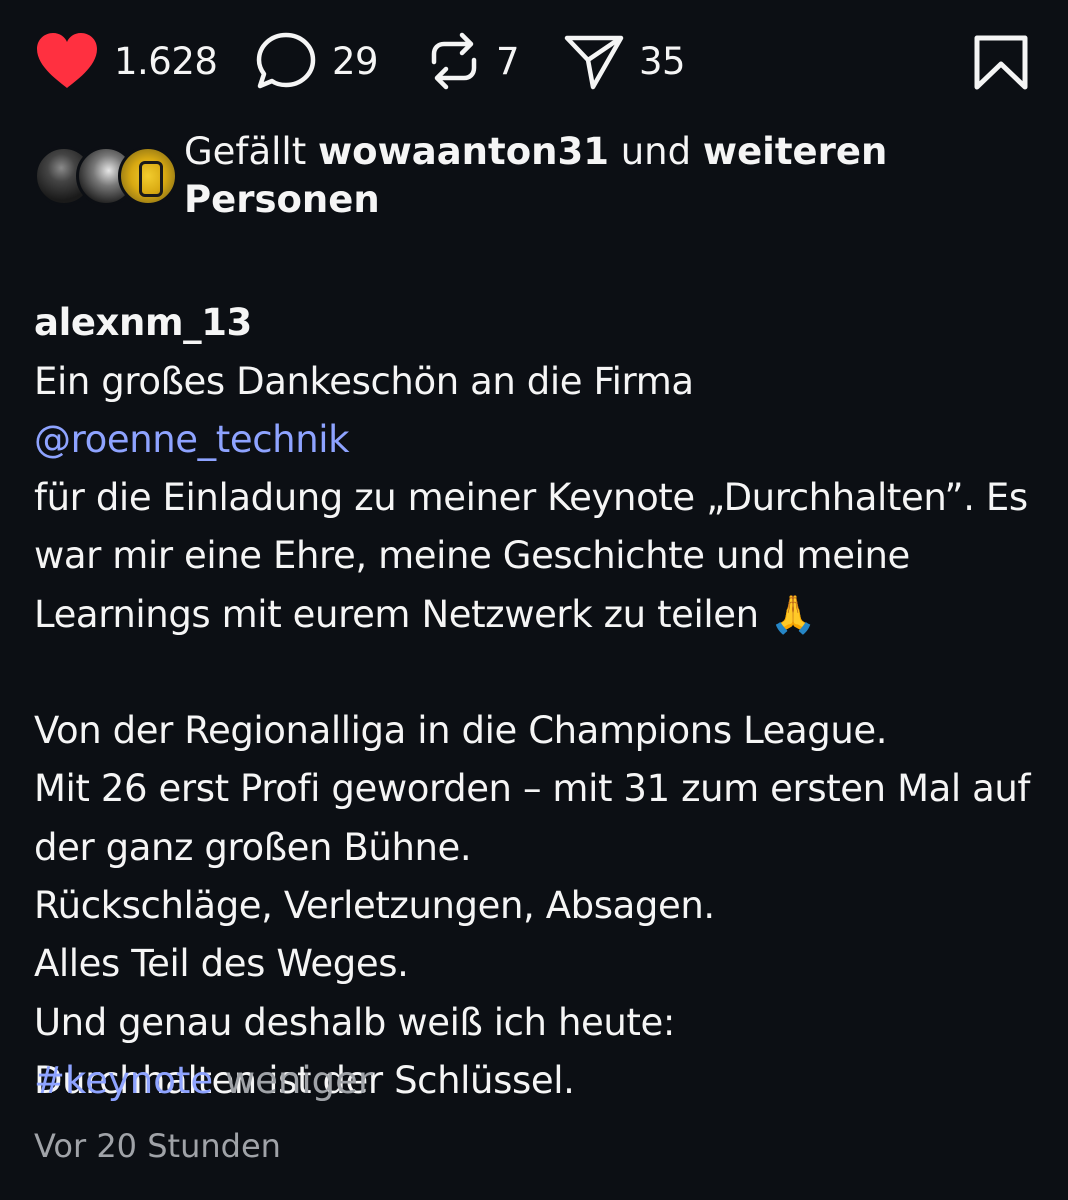  I want to click on caption-username: alexnm_13, so click(143, 322).